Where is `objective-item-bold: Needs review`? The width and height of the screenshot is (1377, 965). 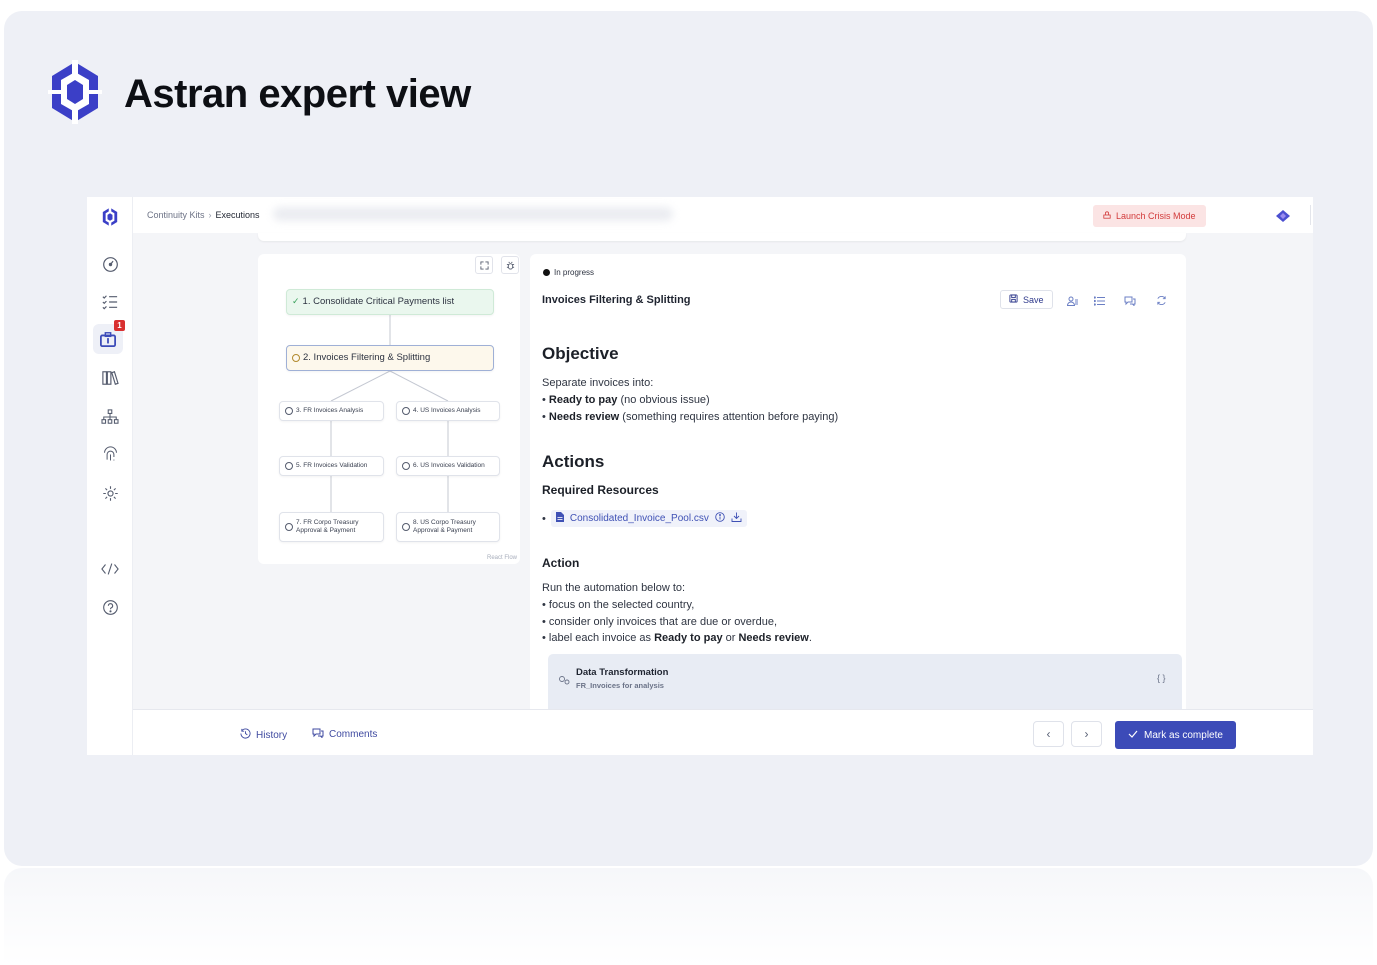 objective-item-bold: Needs review is located at coordinates (584, 417).